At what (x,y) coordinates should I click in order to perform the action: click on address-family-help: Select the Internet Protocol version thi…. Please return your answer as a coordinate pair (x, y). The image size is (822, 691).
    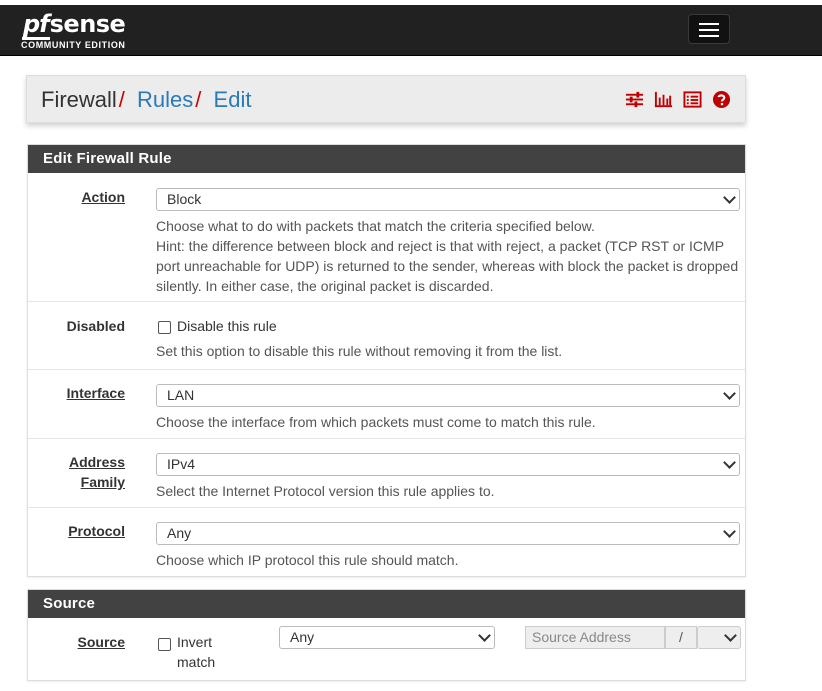
    Looking at the image, I should click on (325, 491).